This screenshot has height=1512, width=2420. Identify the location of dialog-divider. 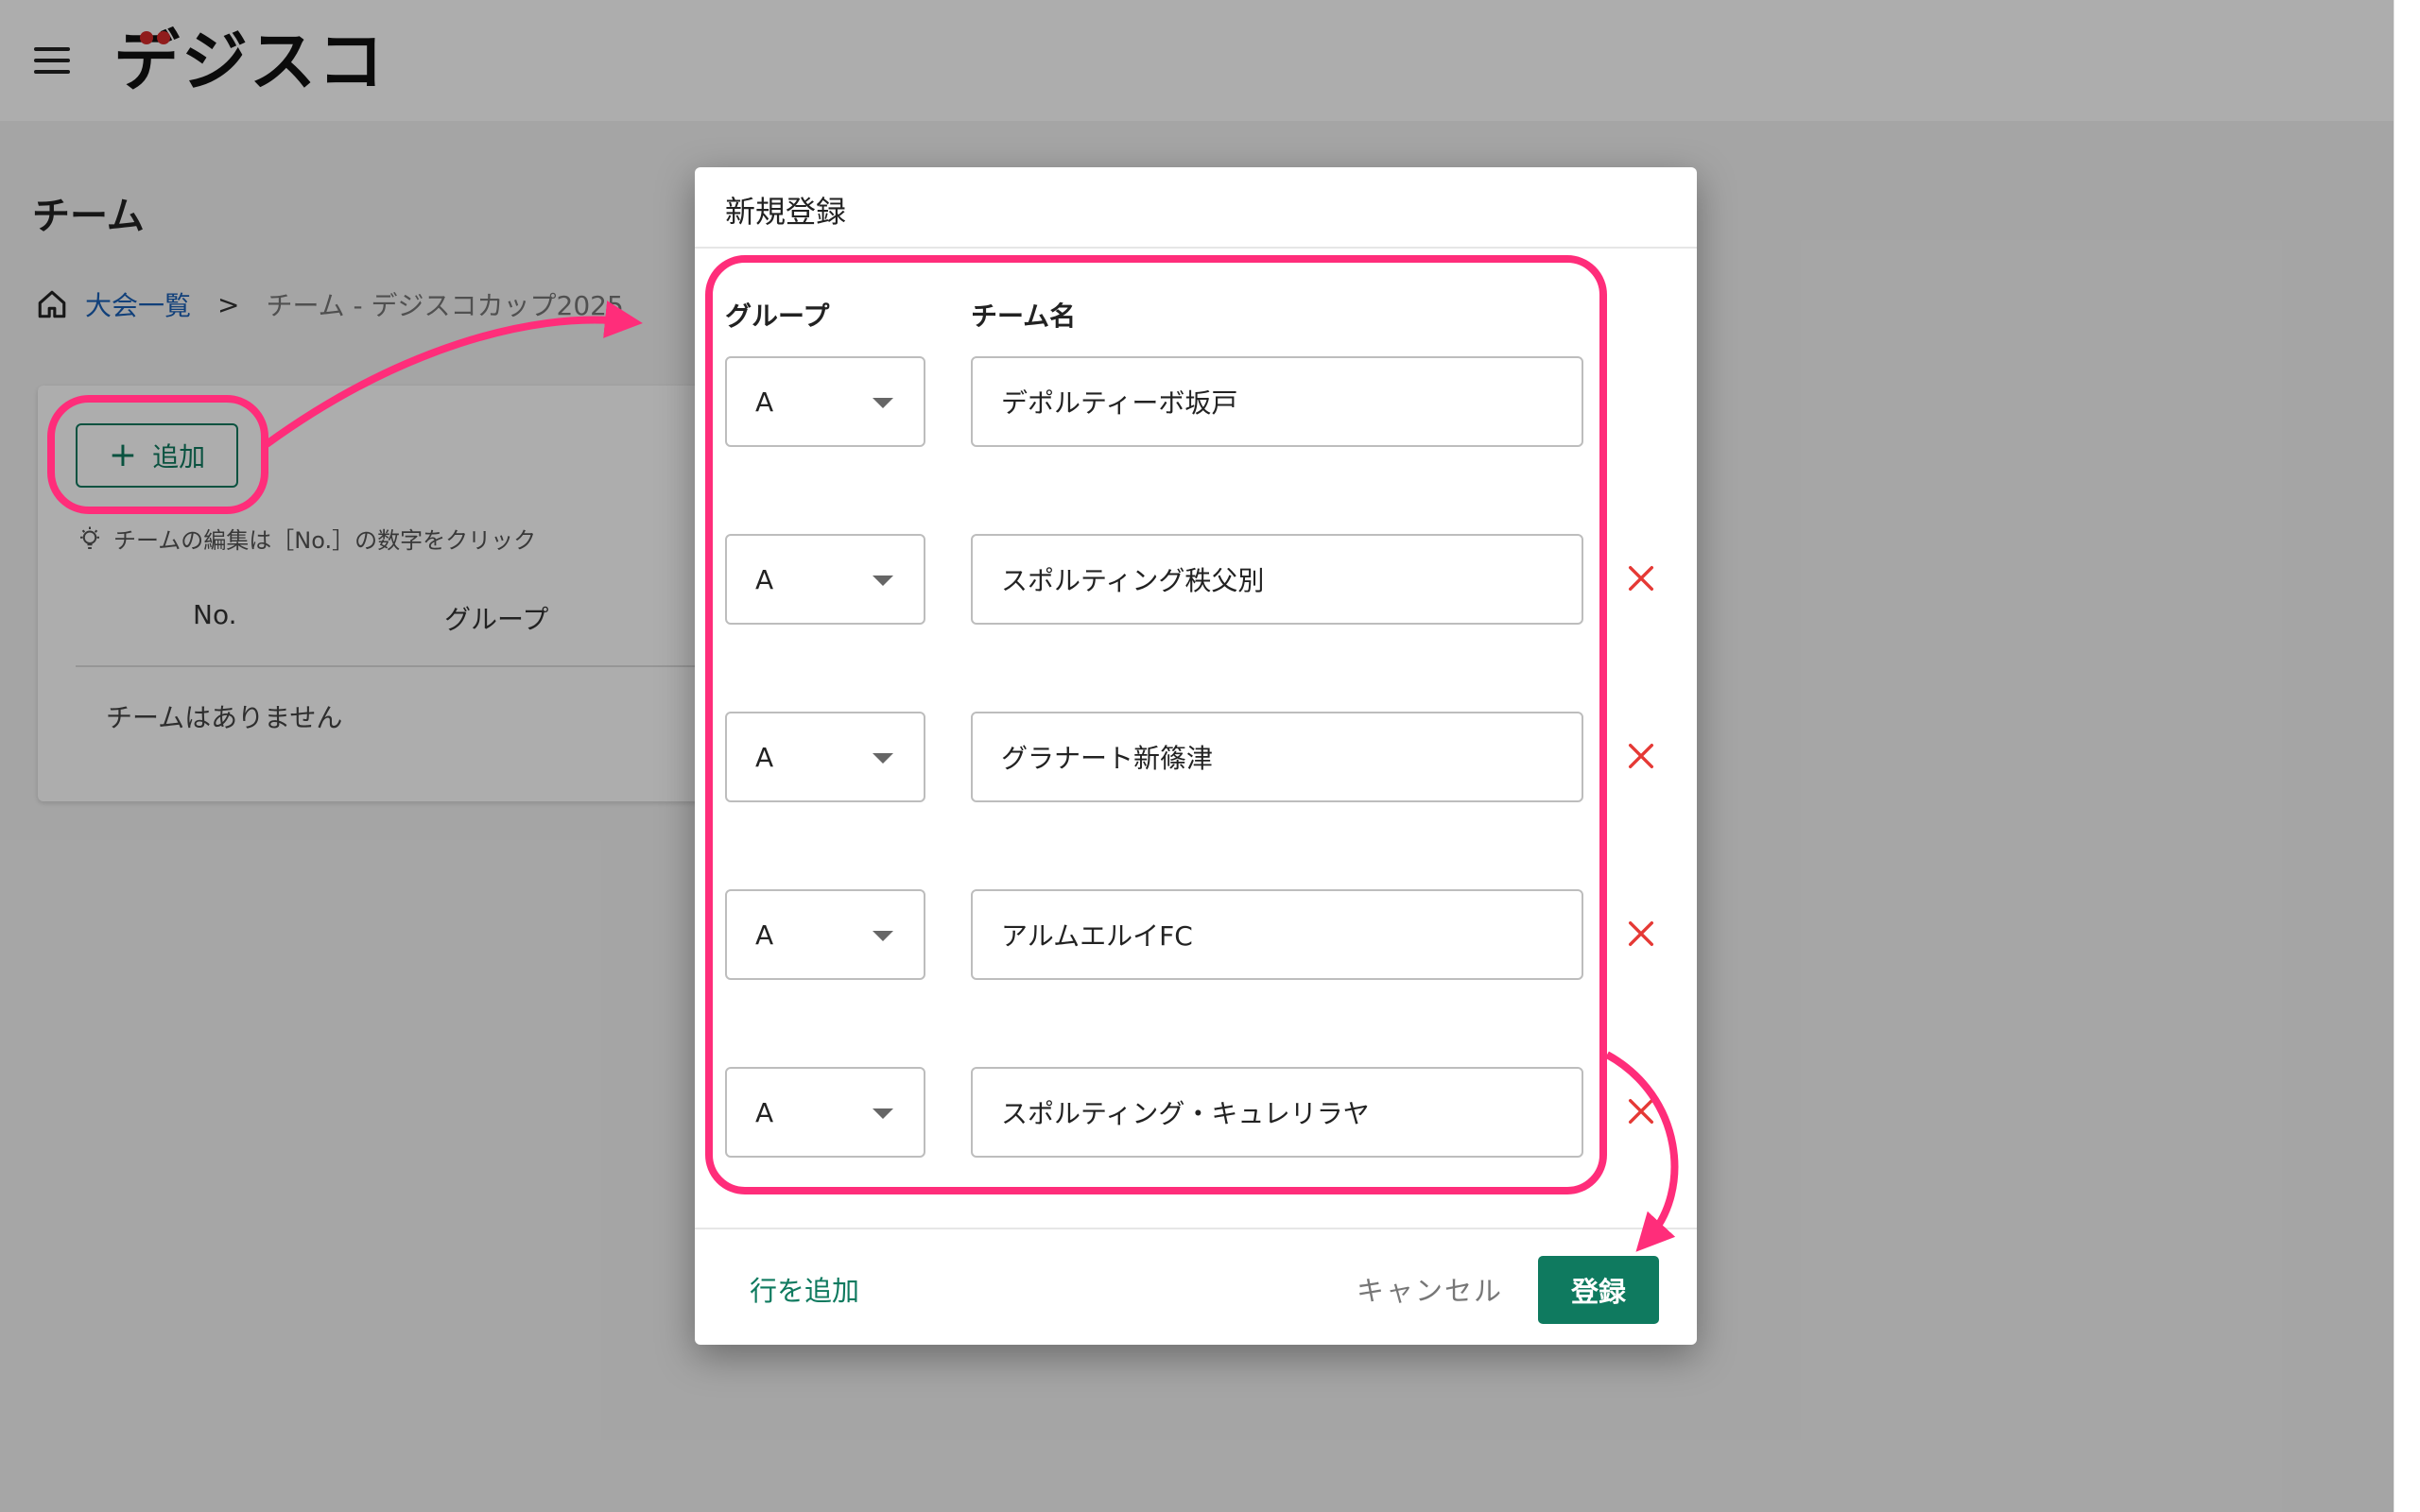
(1196, 248).